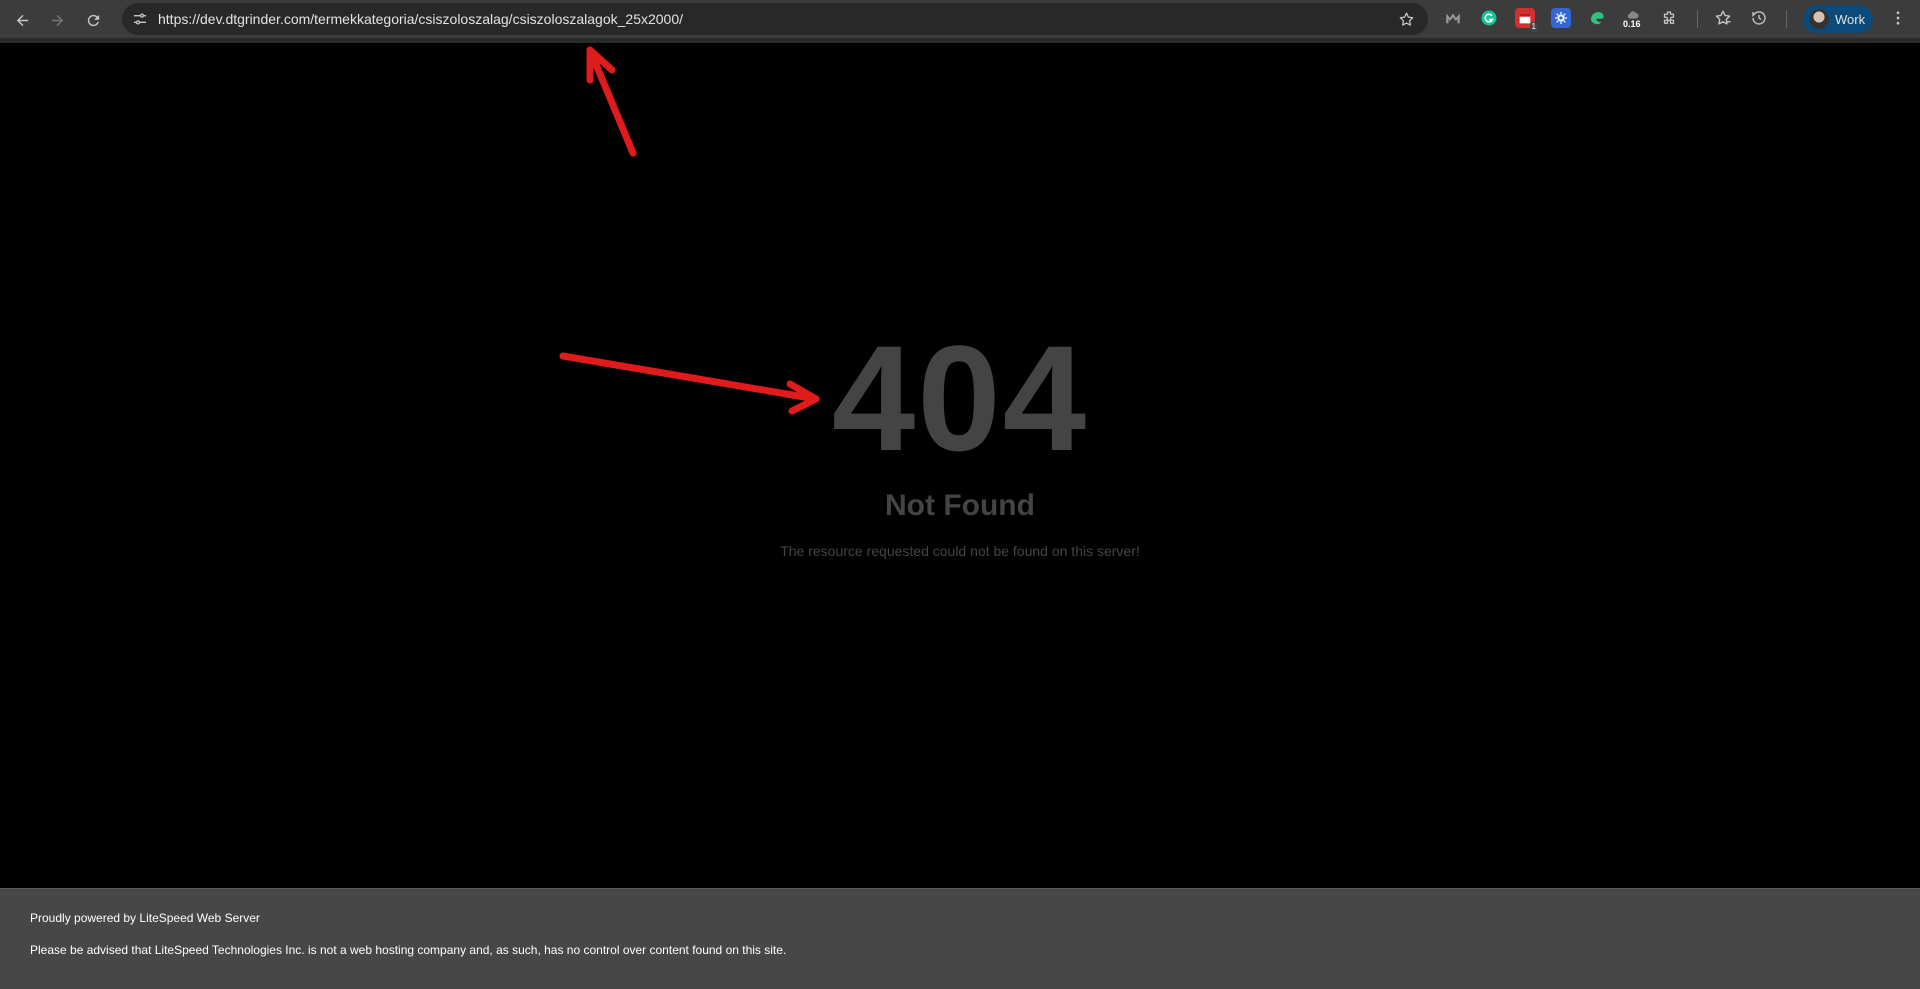 This screenshot has height=989, width=1920. I want to click on arrow-left-icon, so click(22, 20).